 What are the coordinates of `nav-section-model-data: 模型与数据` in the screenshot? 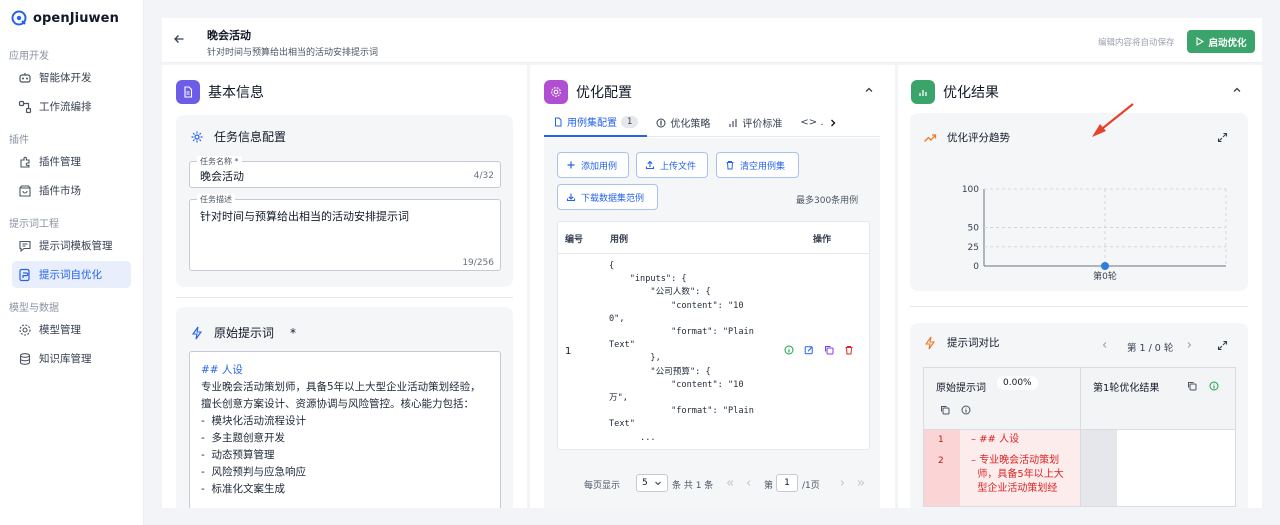 It's located at (34, 308).